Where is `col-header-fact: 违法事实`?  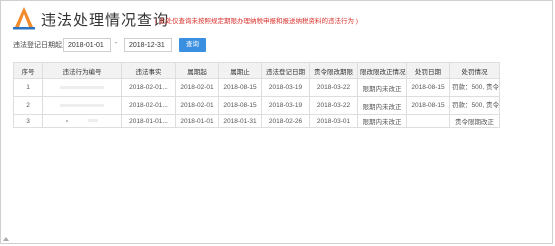 col-header-fact: 违法事实 is located at coordinates (148, 70).